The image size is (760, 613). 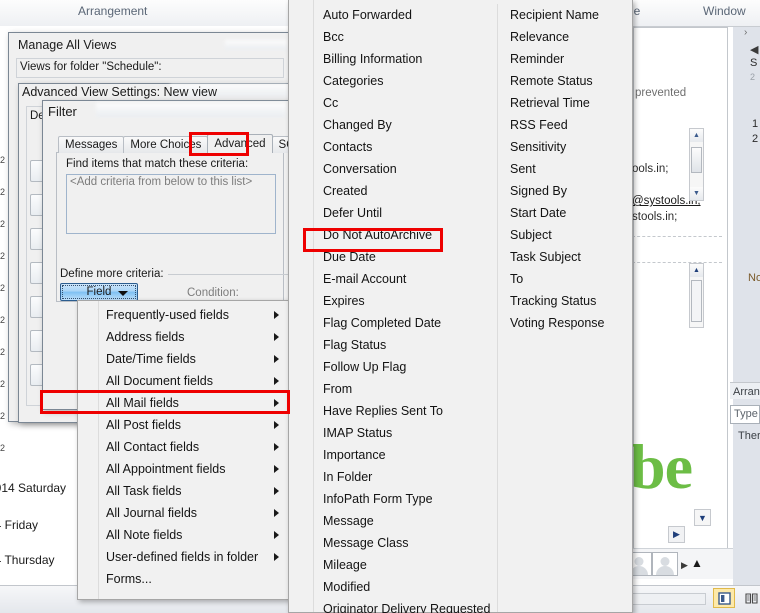 What do you see at coordinates (393, 213) in the screenshot?
I see `menu-item-defer-until: Defer Until` at bounding box center [393, 213].